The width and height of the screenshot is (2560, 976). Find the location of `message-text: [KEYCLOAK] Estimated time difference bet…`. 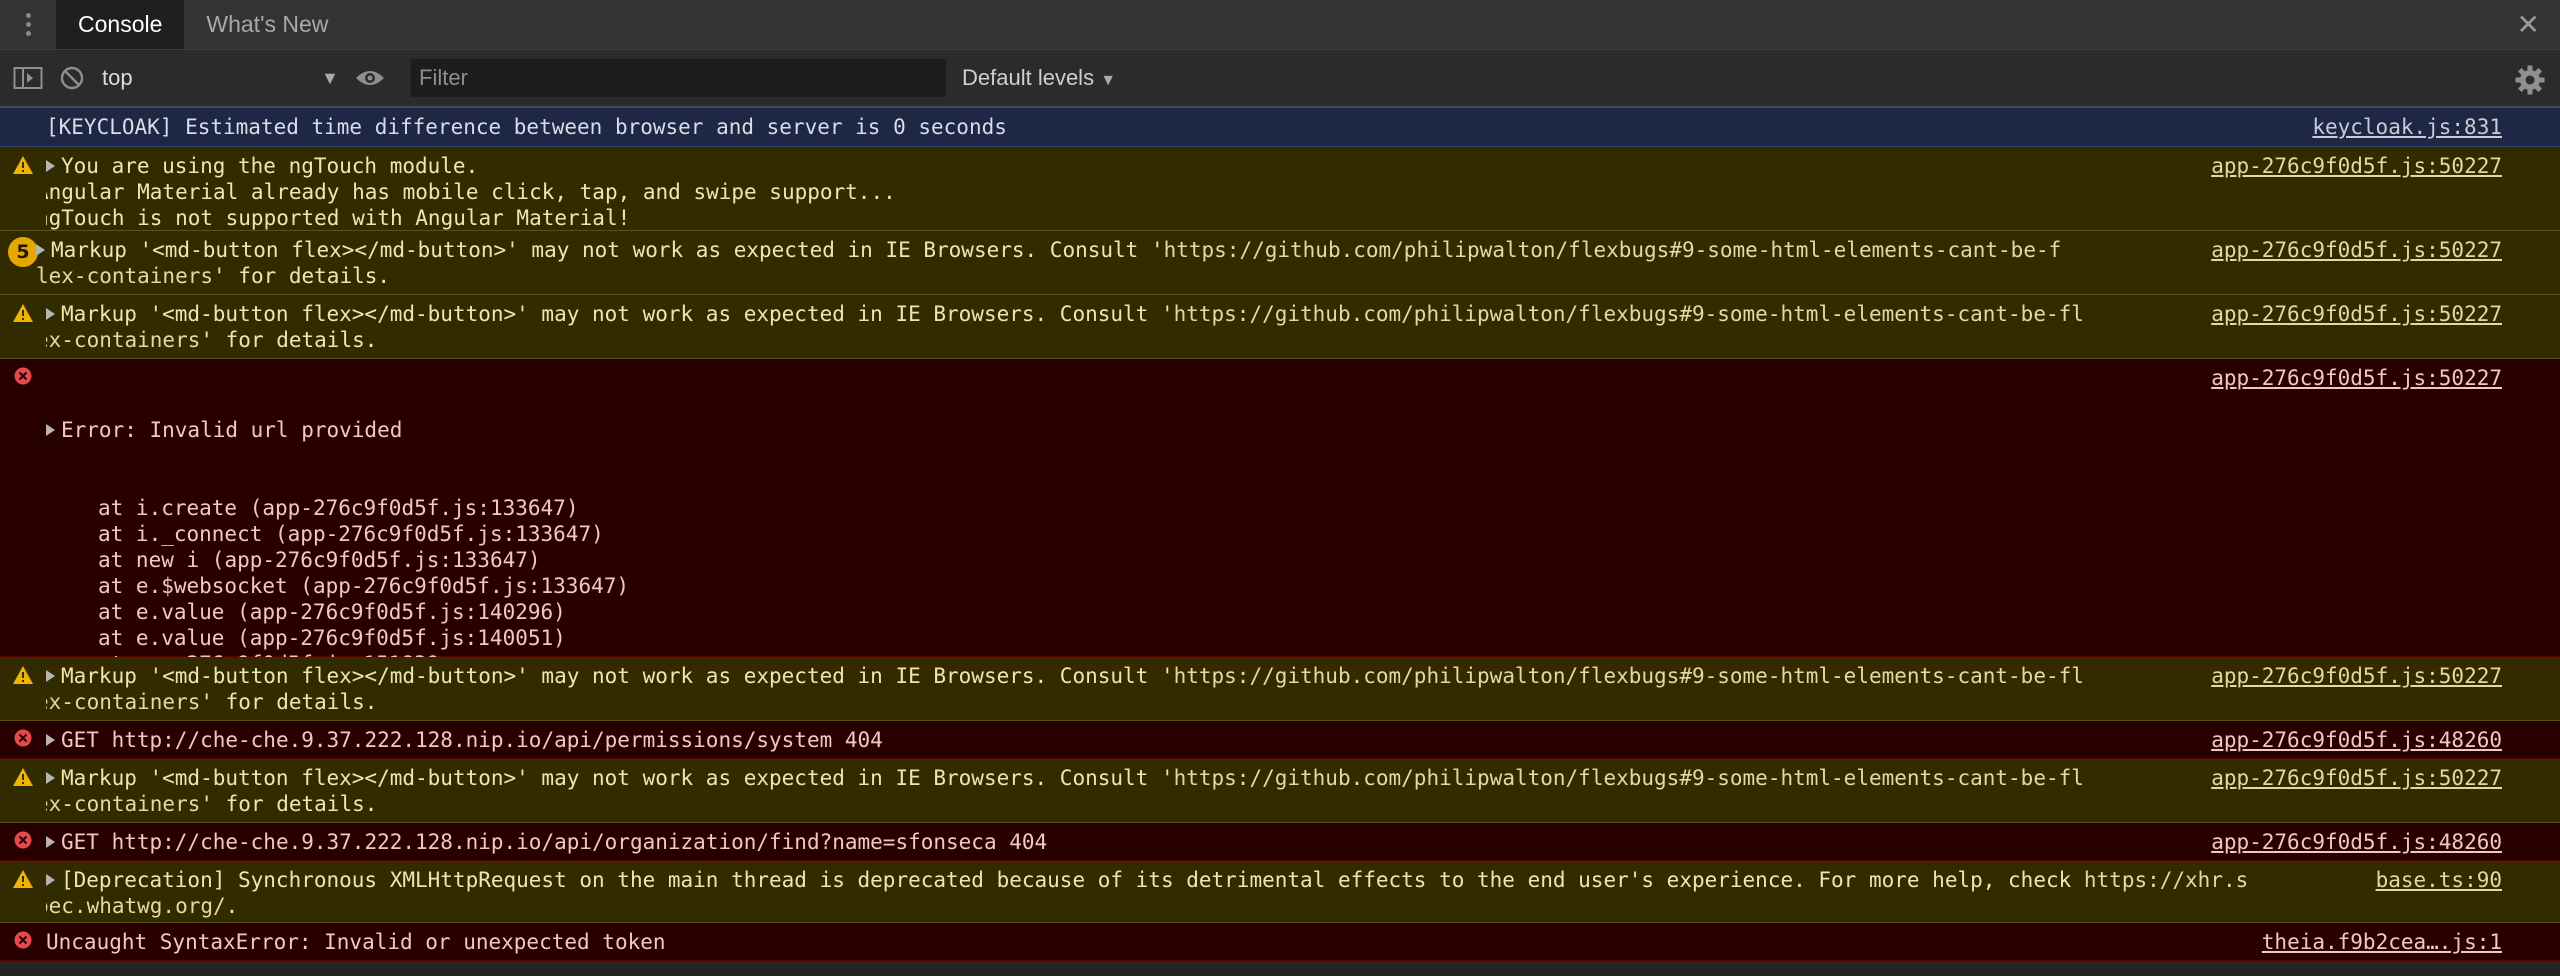

message-text: [KEYCLOAK] Estimated time difference bet… is located at coordinates (526, 127).